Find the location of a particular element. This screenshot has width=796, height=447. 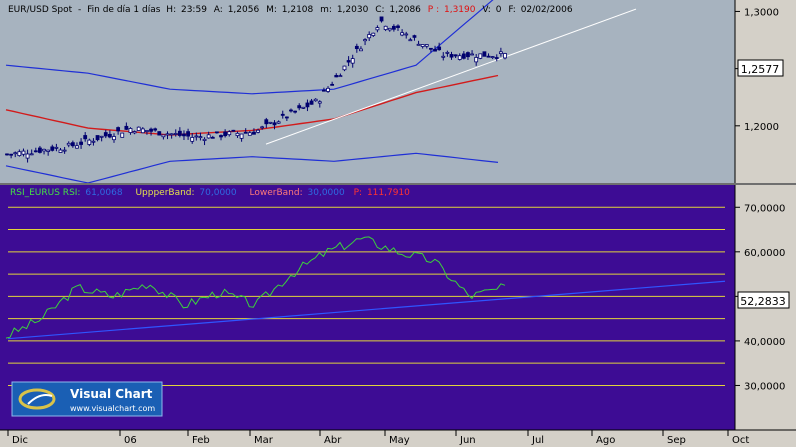

h-label: H: is located at coordinates (171, 10).